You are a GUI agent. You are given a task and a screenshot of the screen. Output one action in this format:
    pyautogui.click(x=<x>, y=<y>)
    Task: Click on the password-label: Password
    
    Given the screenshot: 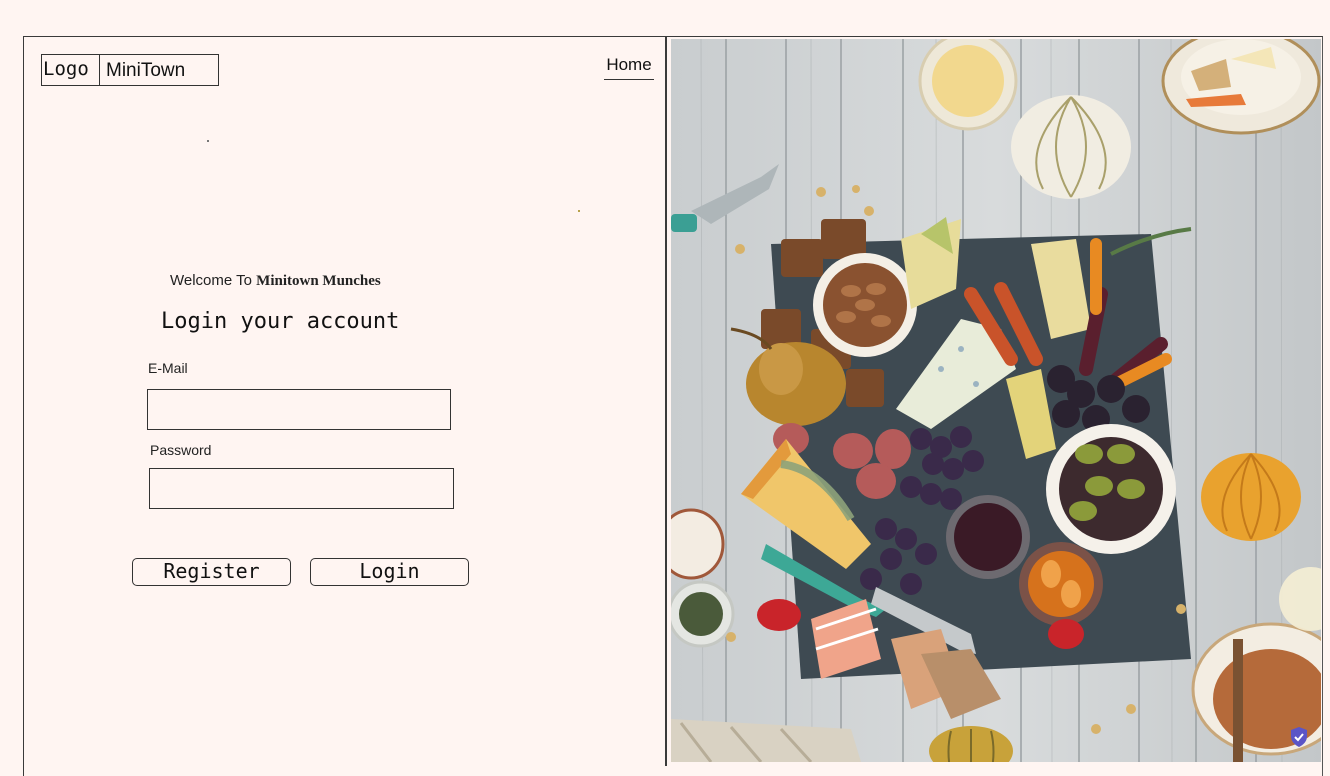 What is the action you would take?
    pyautogui.click(x=181, y=450)
    